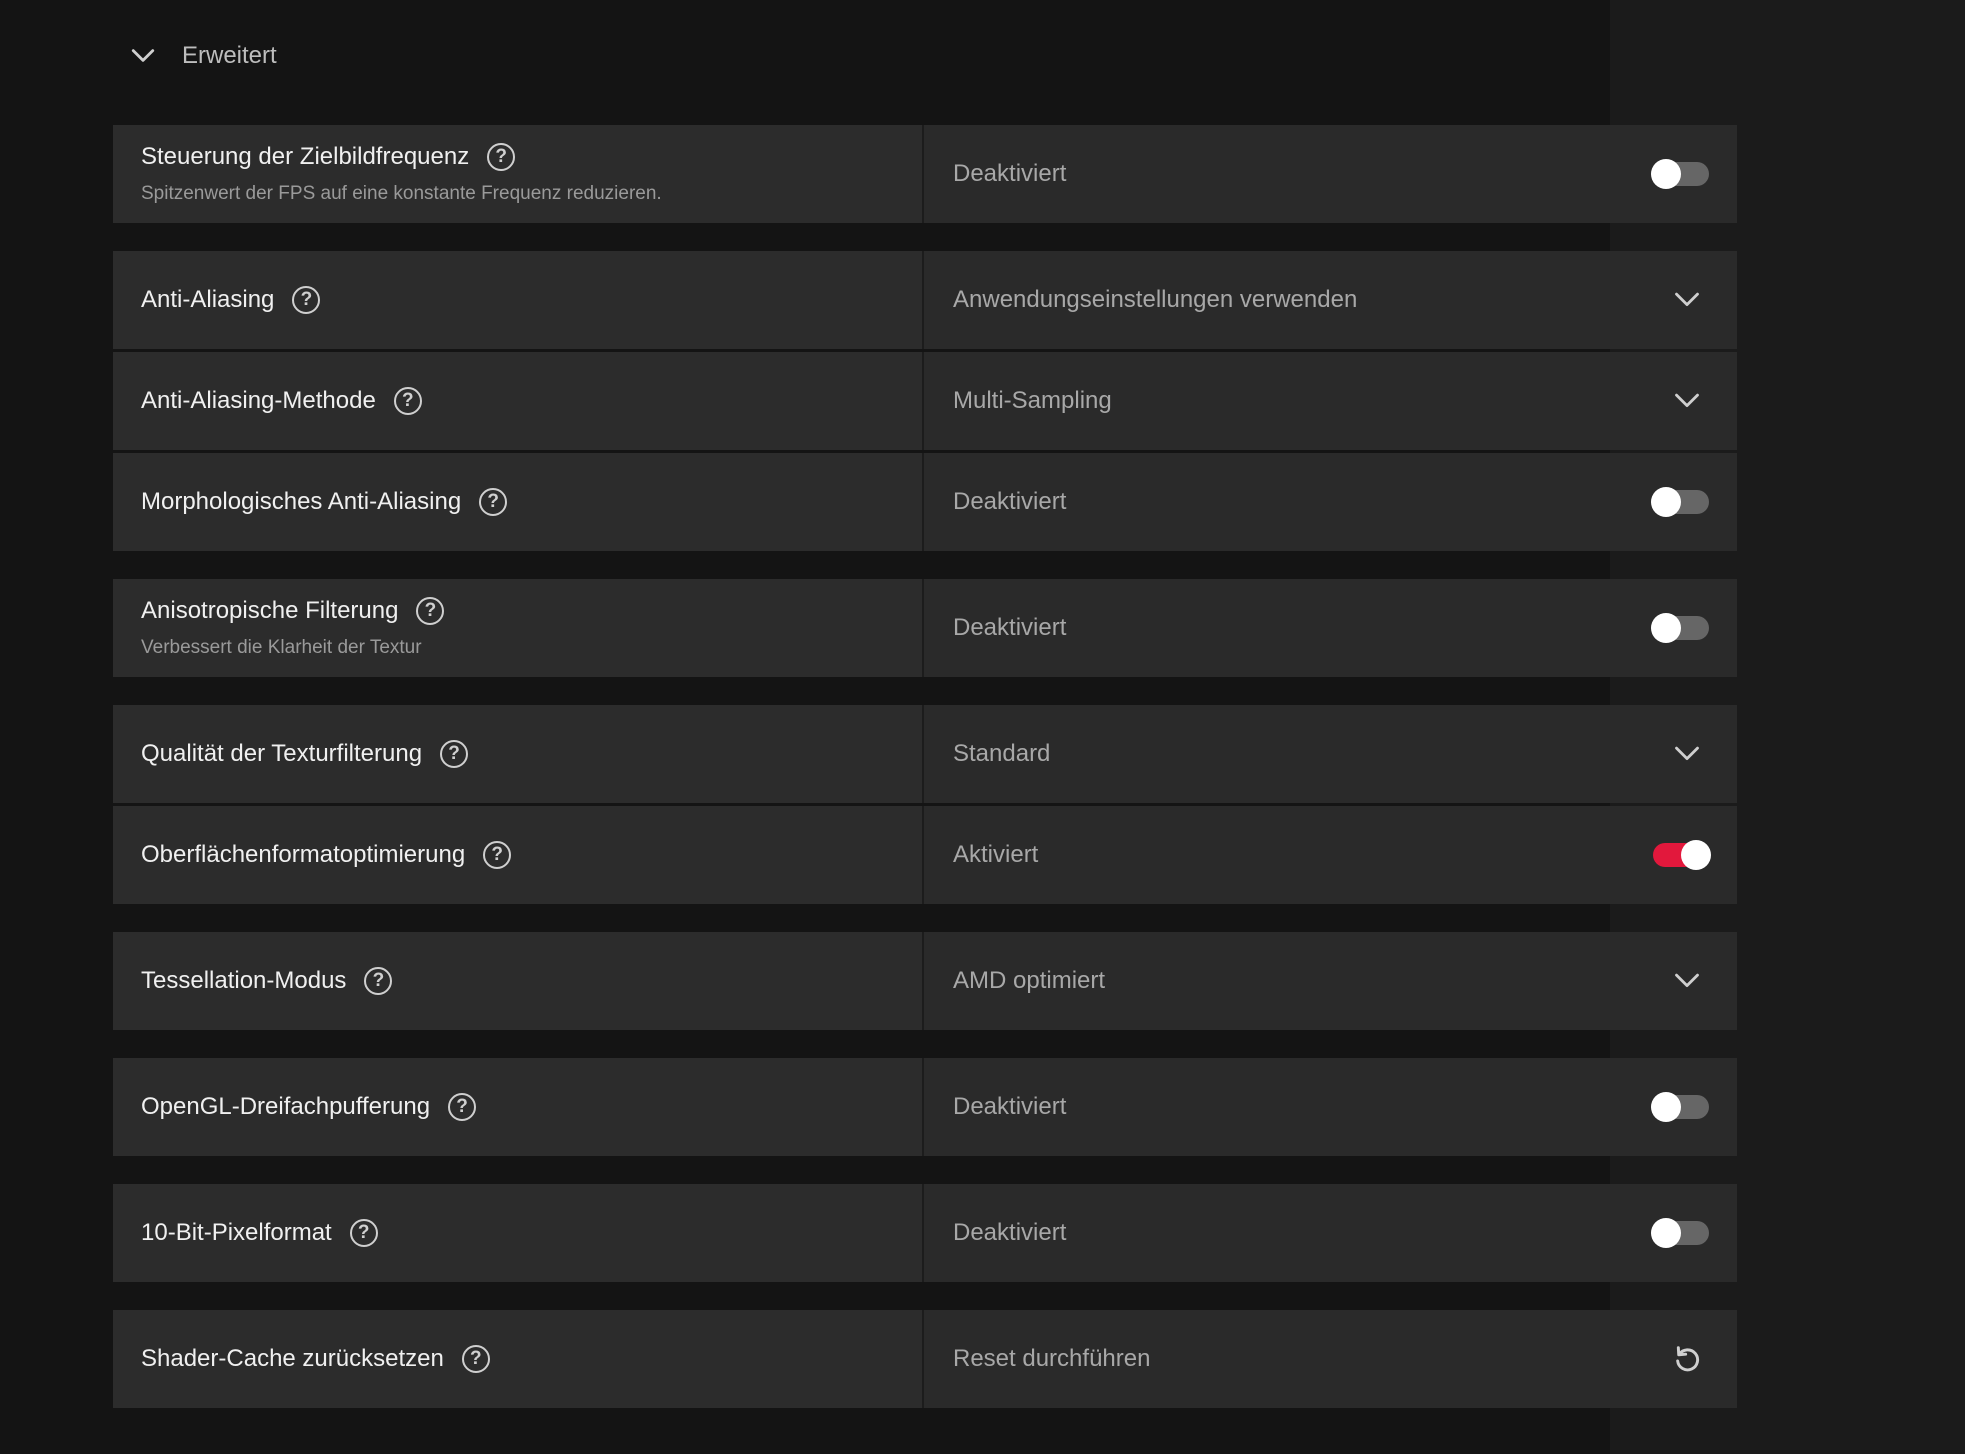  What do you see at coordinates (996, 854) in the screenshot?
I see `setting-value: Aktiviert` at bounding box center [996, 854].